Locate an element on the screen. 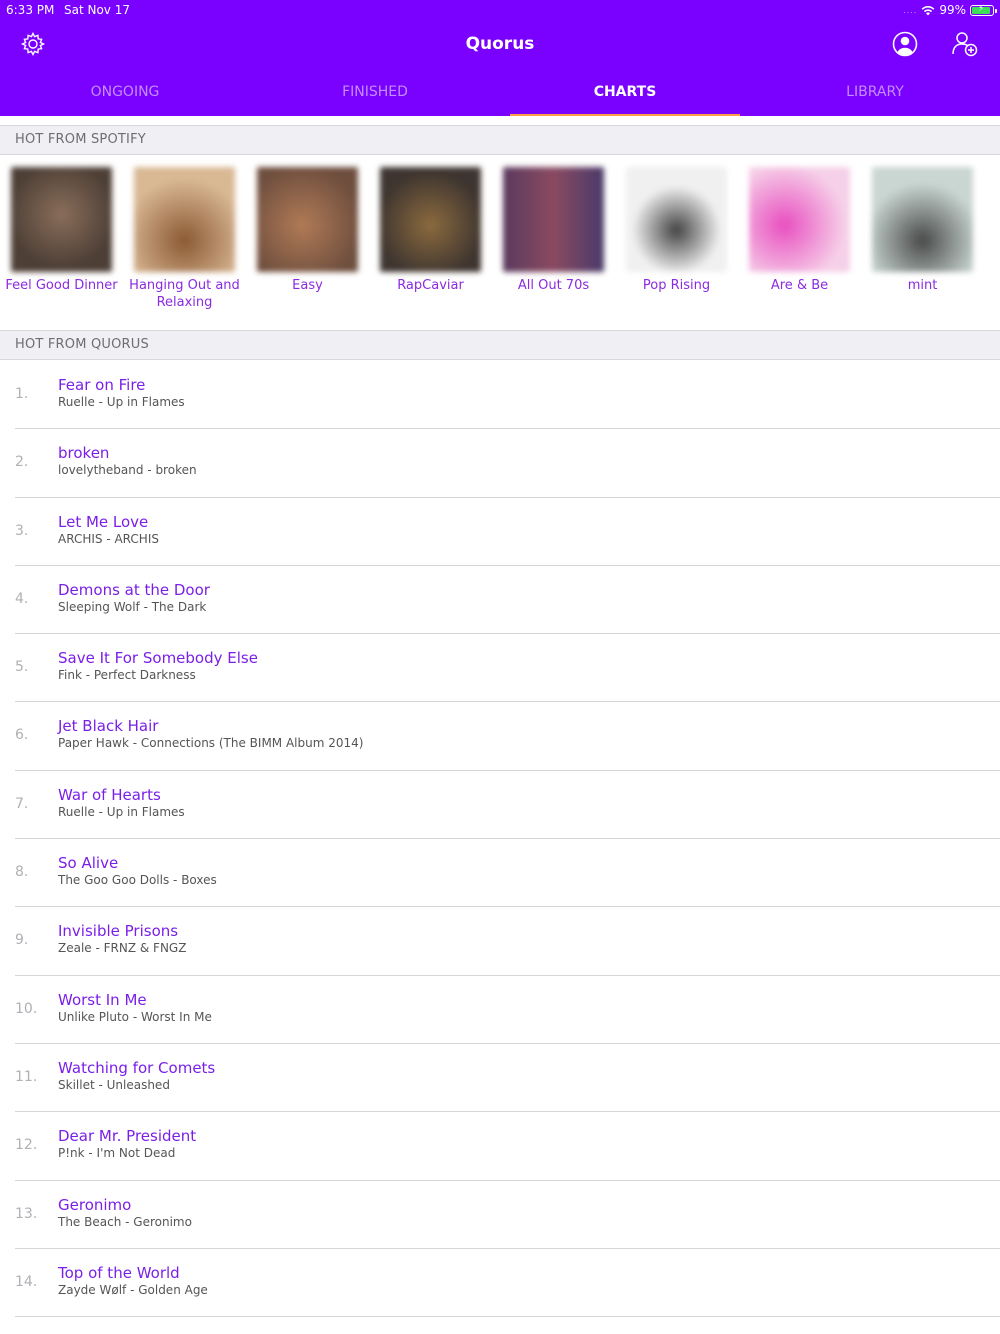  playlist-label: All Out 70s is located at coordinates (553, 285).